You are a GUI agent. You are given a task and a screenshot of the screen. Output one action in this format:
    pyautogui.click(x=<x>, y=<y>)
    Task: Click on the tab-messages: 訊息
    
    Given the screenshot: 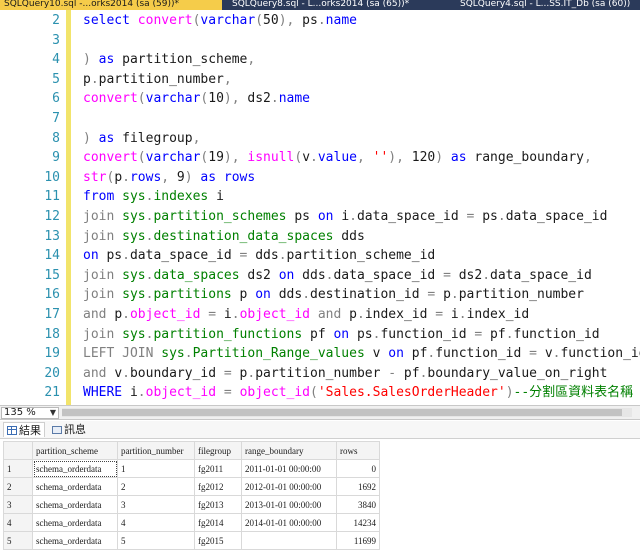 What is the action you would take?
    pyautogui.click(x=71, y=429)
    